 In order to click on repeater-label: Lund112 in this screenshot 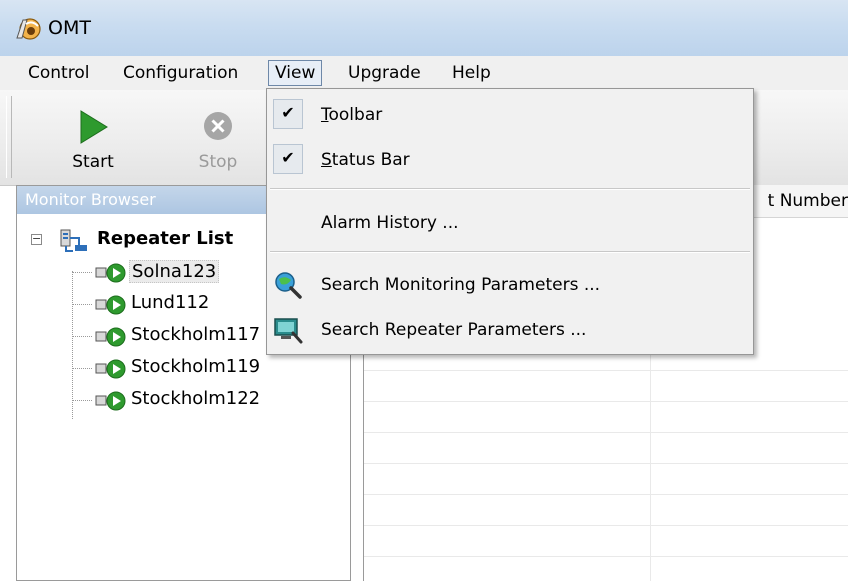, I will do `click(170, 302)`.